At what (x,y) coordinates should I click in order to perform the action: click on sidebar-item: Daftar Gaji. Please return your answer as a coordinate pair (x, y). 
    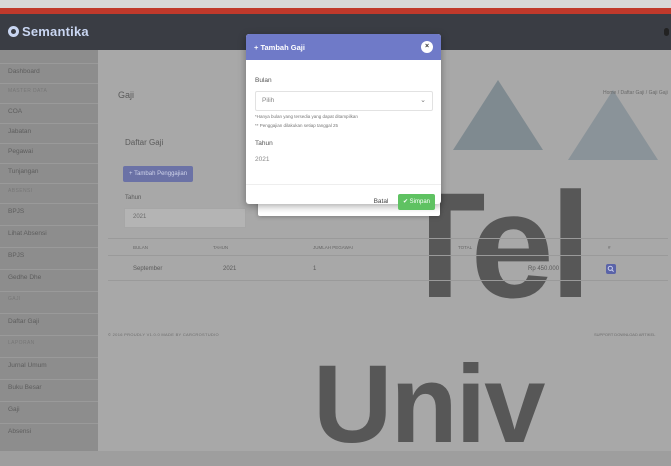
    Looking at the image, I should click on (23, 321).